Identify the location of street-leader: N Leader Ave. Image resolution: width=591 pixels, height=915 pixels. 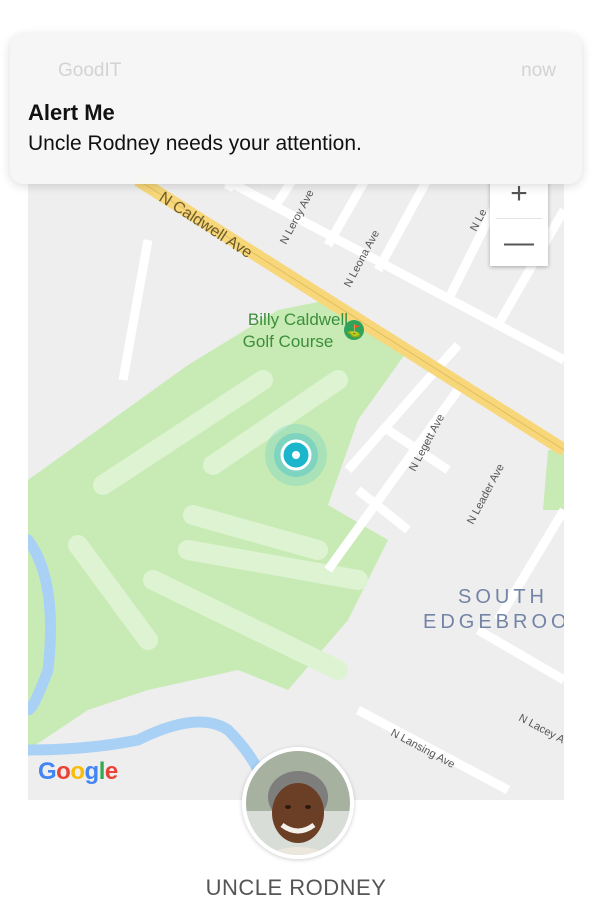
(486, 494).